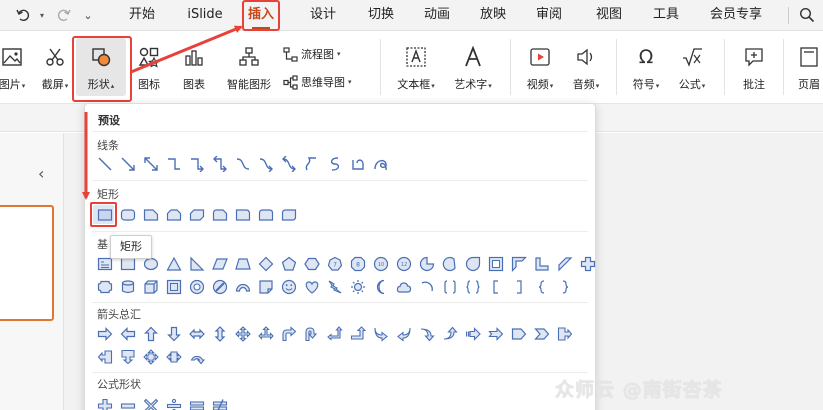 The image size is (823, 410). I want to click on shape-freeform, so click(334, 163).